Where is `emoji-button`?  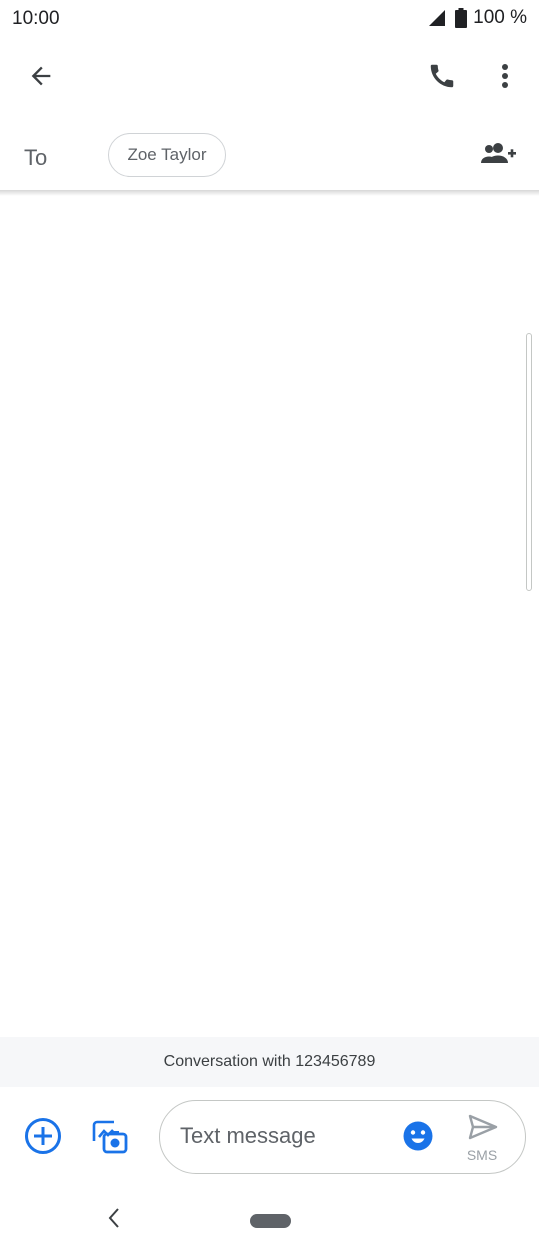
emoji-button is located at coordinates (418, 1138).